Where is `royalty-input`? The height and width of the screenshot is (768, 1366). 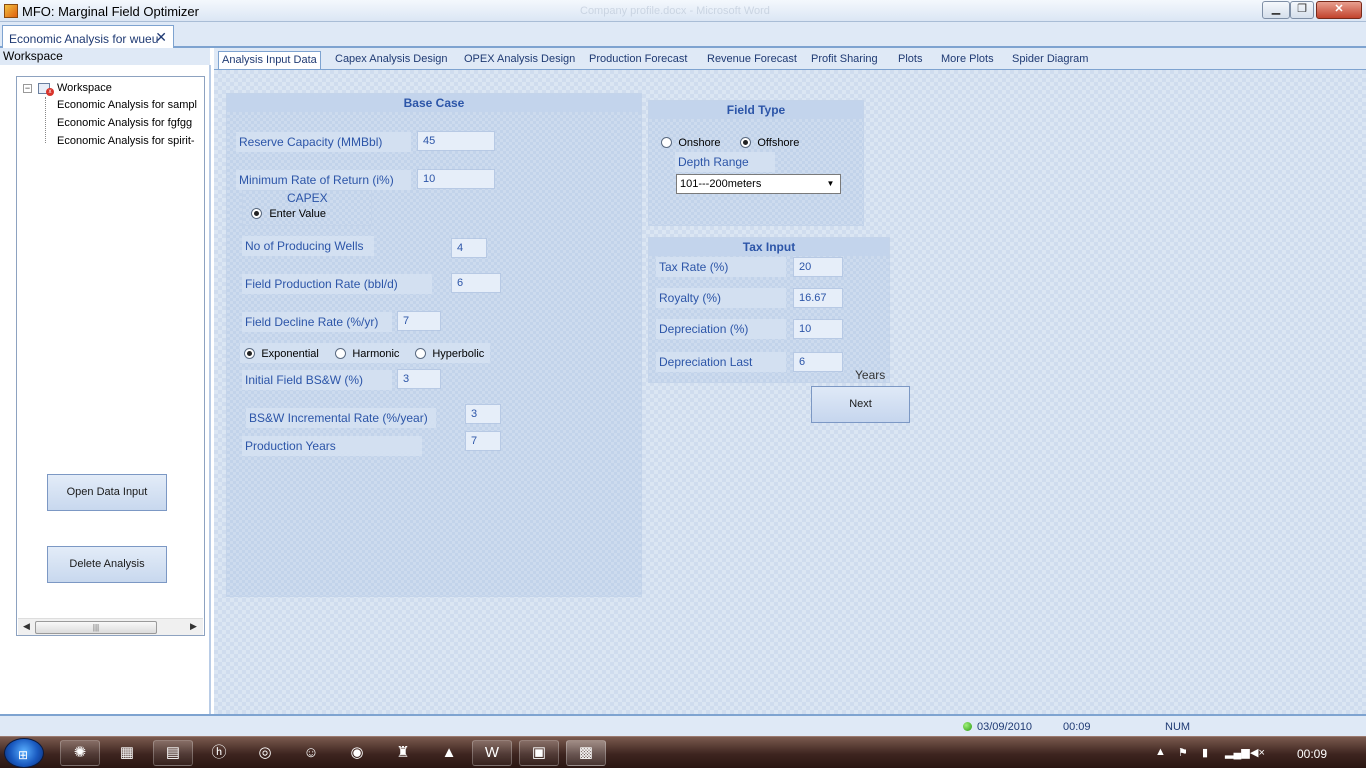 royalty-input is located at coordinates (818, 298).